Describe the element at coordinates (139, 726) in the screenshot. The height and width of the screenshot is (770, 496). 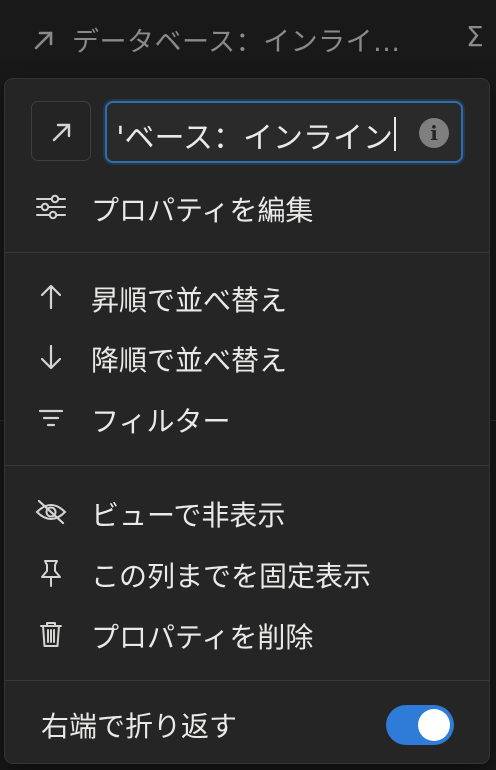
I see `wrap-column-label: 右端で折り返す` at that location.